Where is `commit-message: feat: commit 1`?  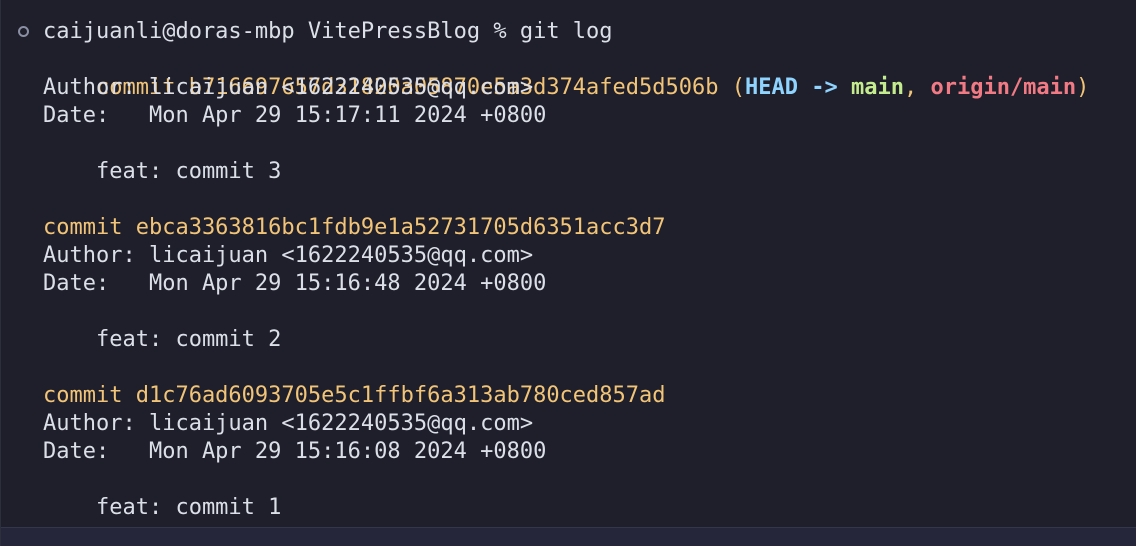
commit-message: feat: commit 1 is located at coordinates (162, 507).